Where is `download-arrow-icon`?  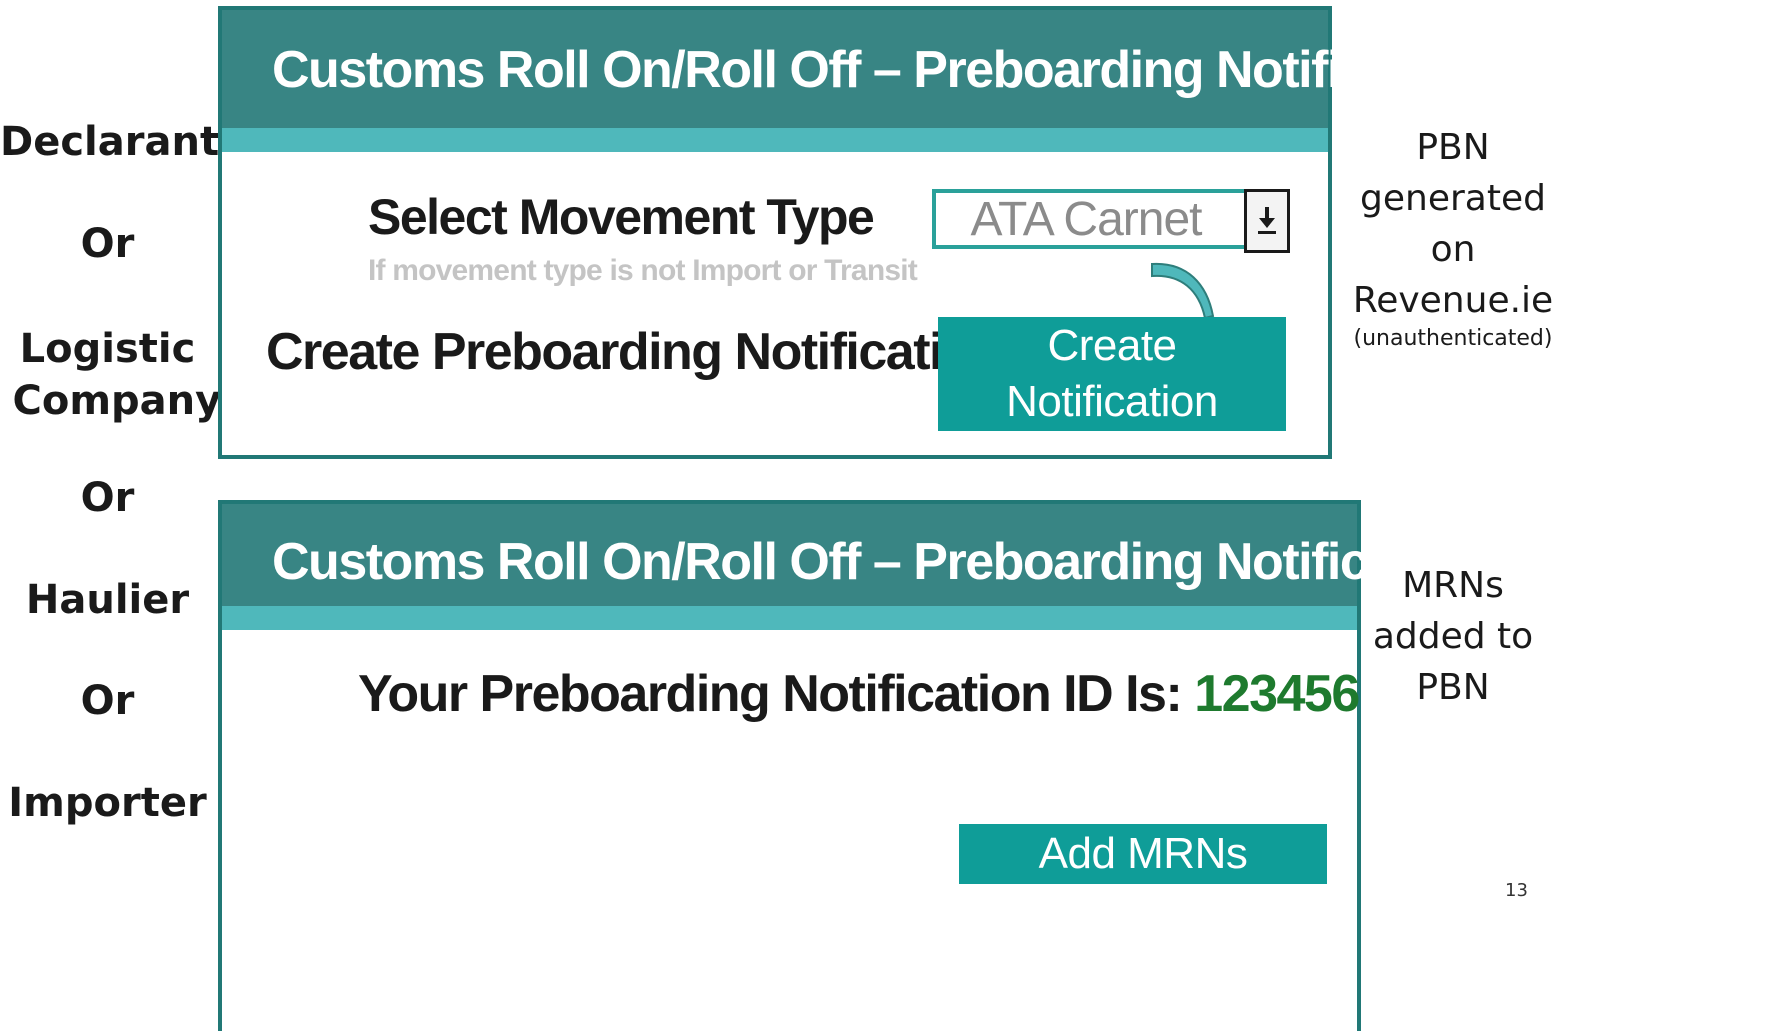 download-arrow-icon is located at coordinates (1267, 221).